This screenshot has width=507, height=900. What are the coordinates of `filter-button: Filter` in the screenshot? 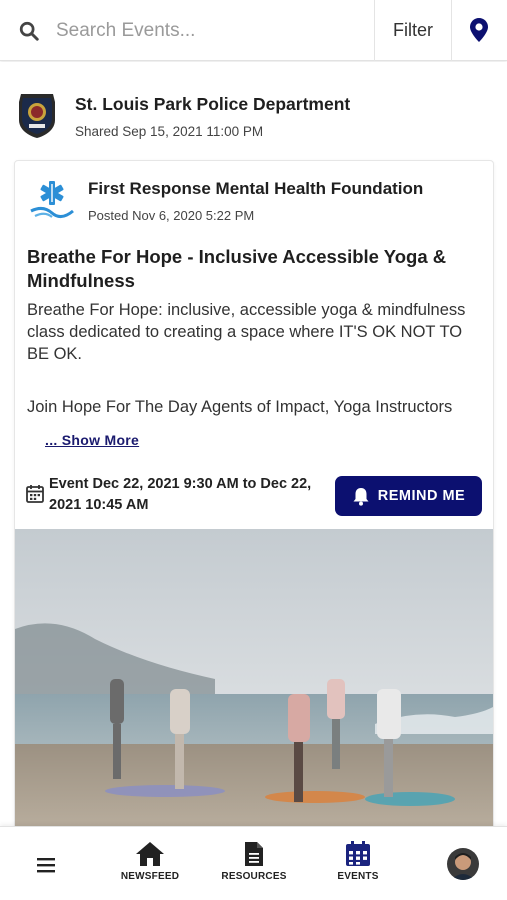 It's located at (413, 30).